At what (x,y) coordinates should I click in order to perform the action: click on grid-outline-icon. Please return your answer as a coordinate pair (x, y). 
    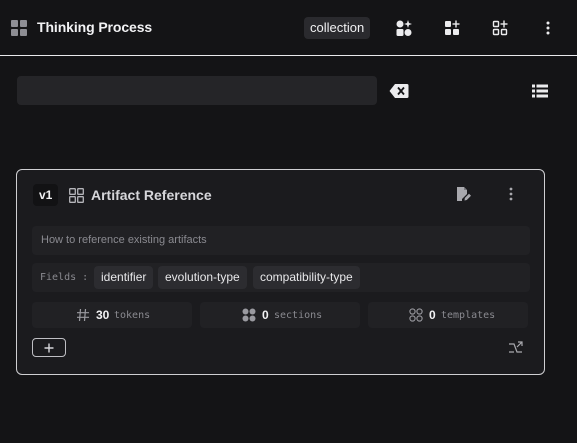
    Looking at the image, I should click on (76, 195).